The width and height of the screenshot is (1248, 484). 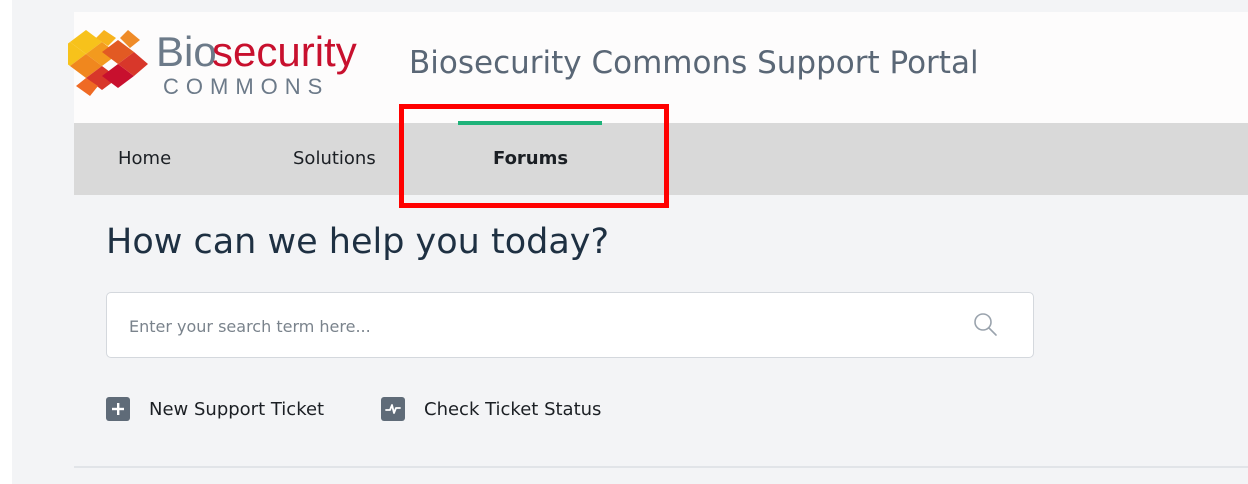 What do you see at coordinates (986, 325) in the screenshot?
I see `search-icon` at bounding box center [986, 325].